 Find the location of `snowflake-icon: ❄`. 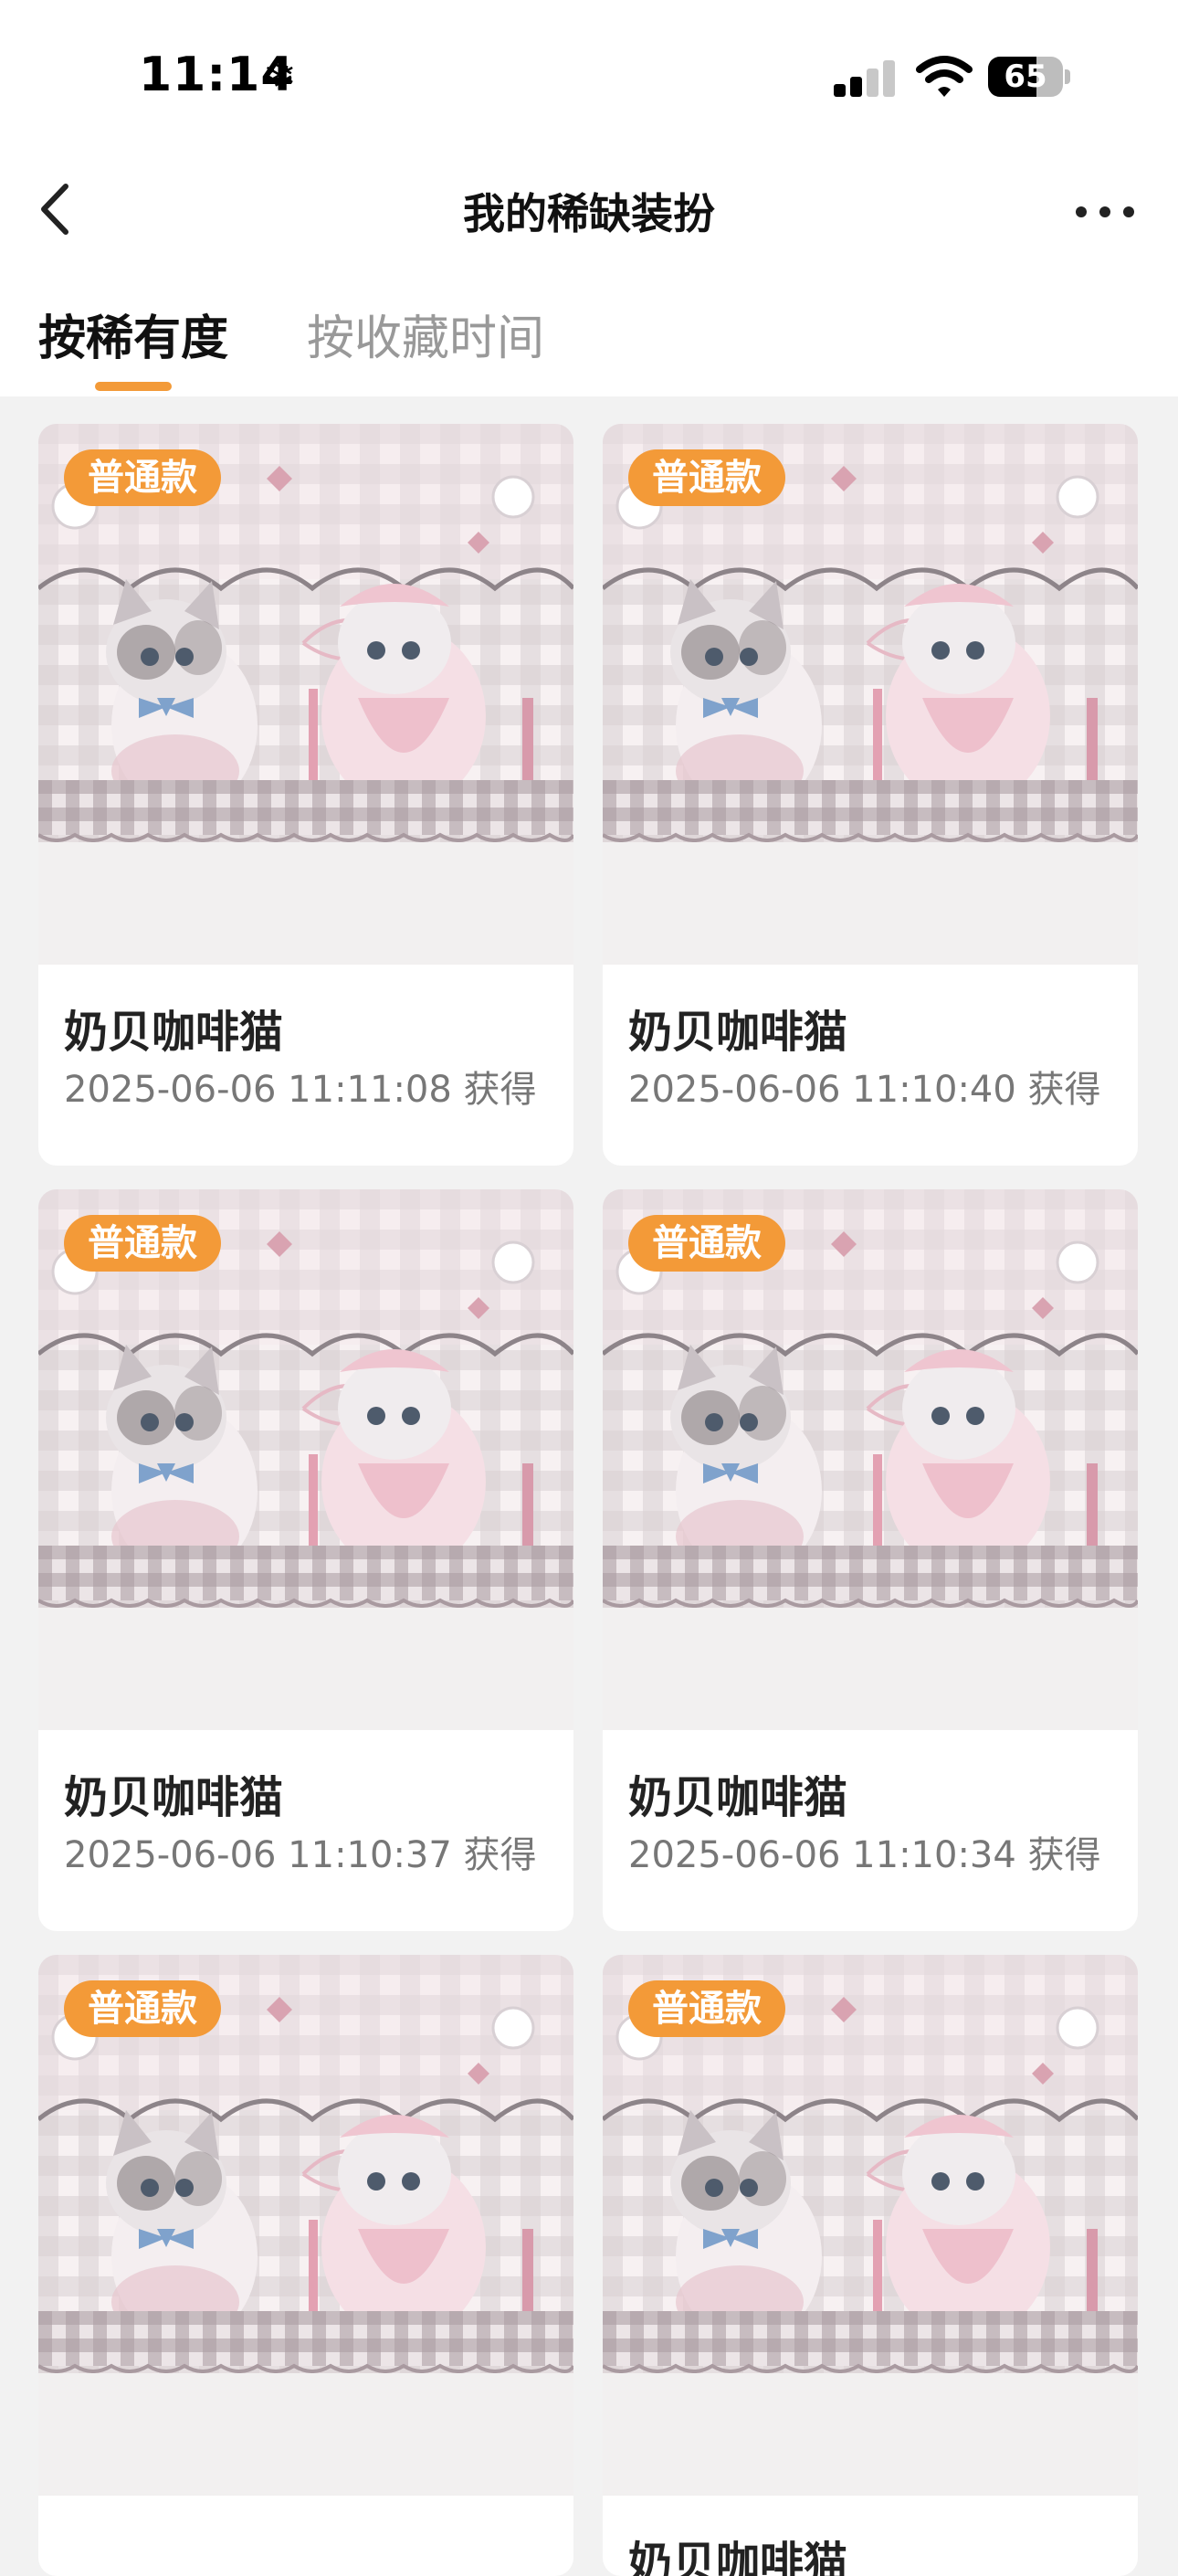

snowflake-icon: ❄ is located at coordinates (280, 76).